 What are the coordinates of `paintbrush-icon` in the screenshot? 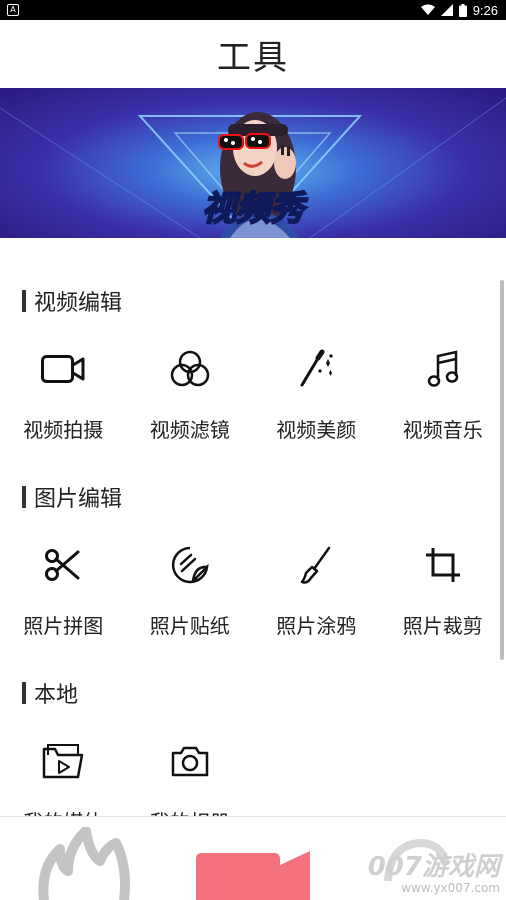 It's located at (316, 565).